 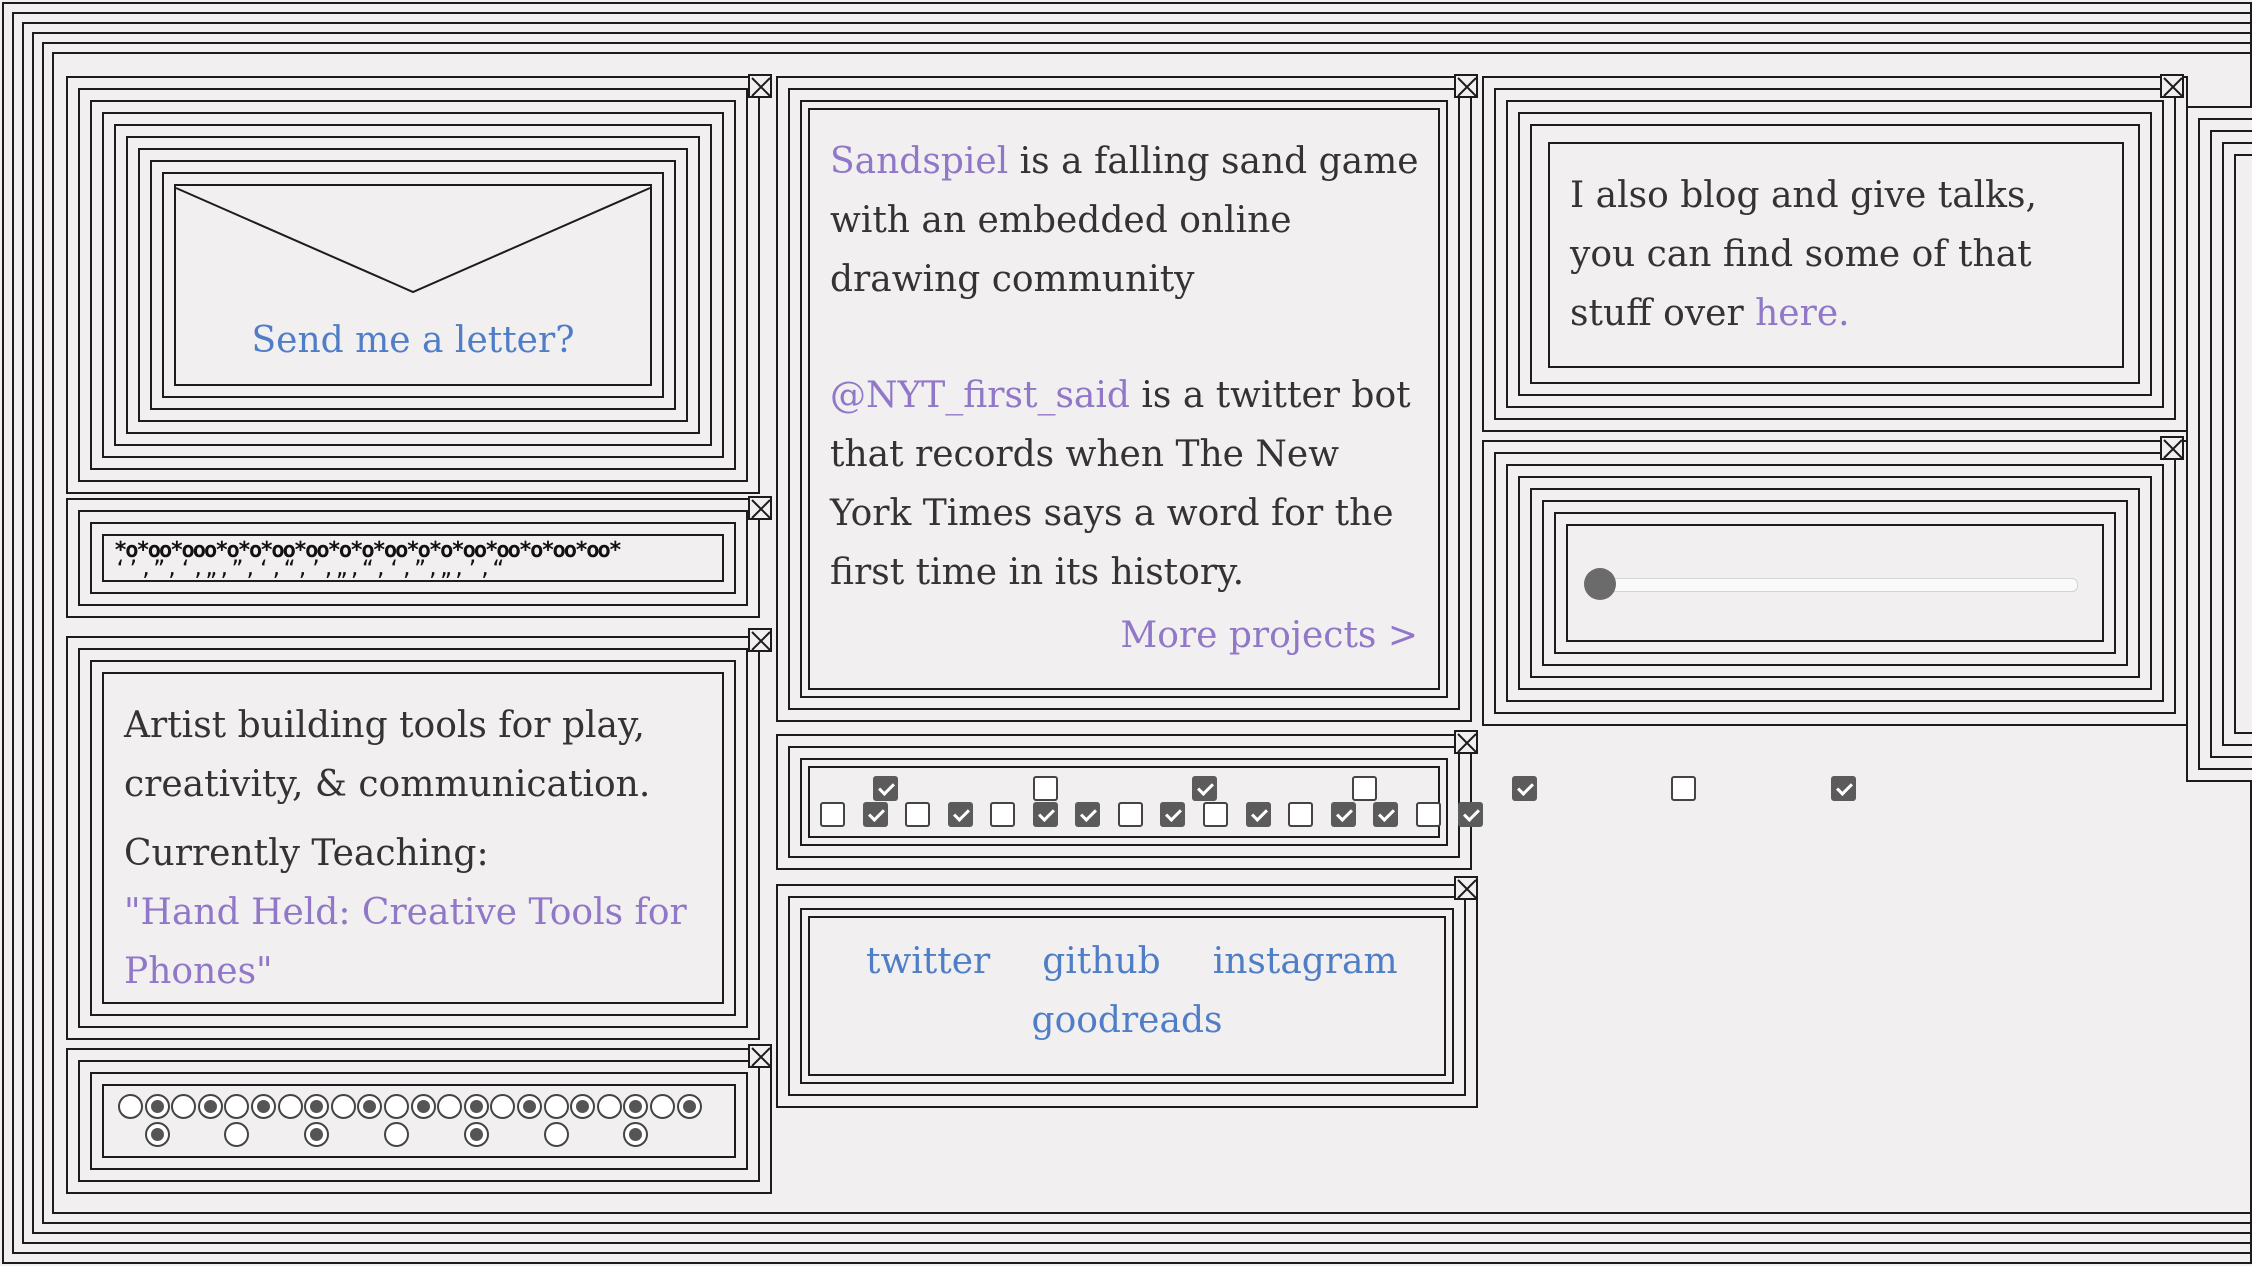 I want to click on send-letter-link: Send me a letter?, so click(x=413, y=340).